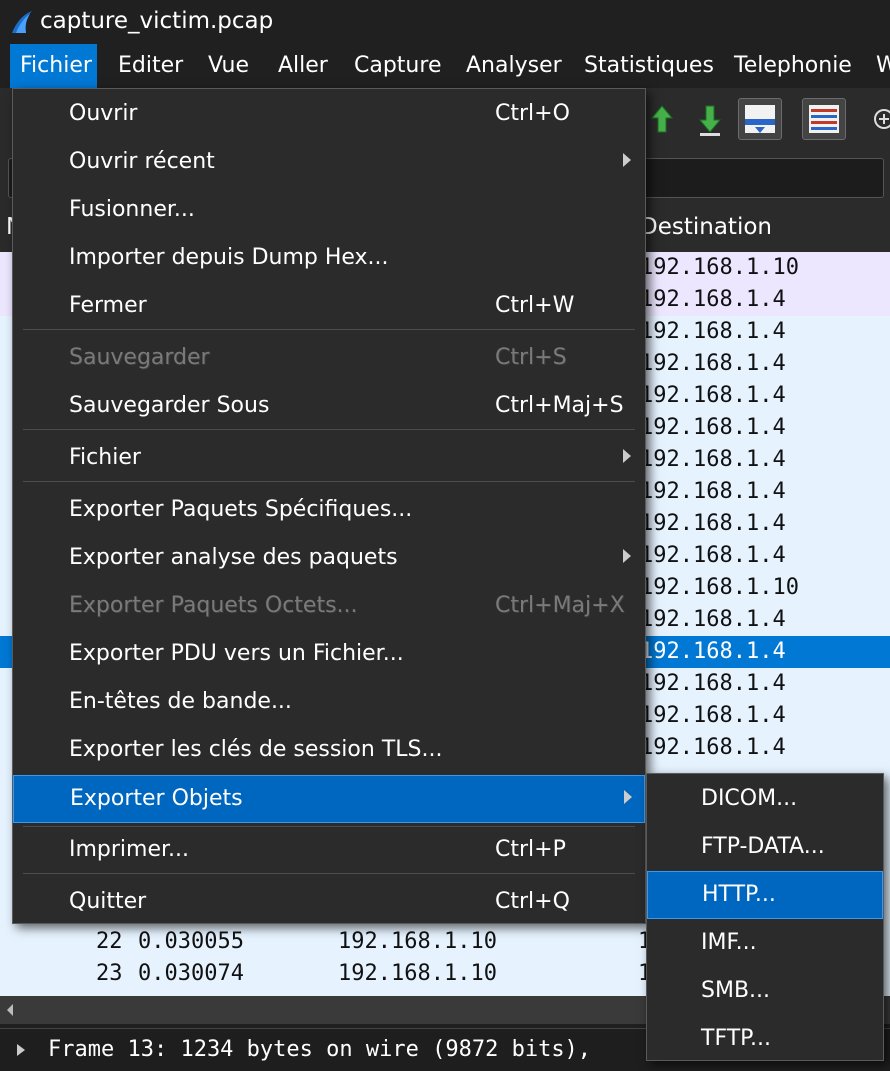 The height and width of the screenshot is (1071, 890). Describe the element at coordinates (530, 849) in the screenshot. I see `menu-item-shortcut: Ctrl+P` at that location.